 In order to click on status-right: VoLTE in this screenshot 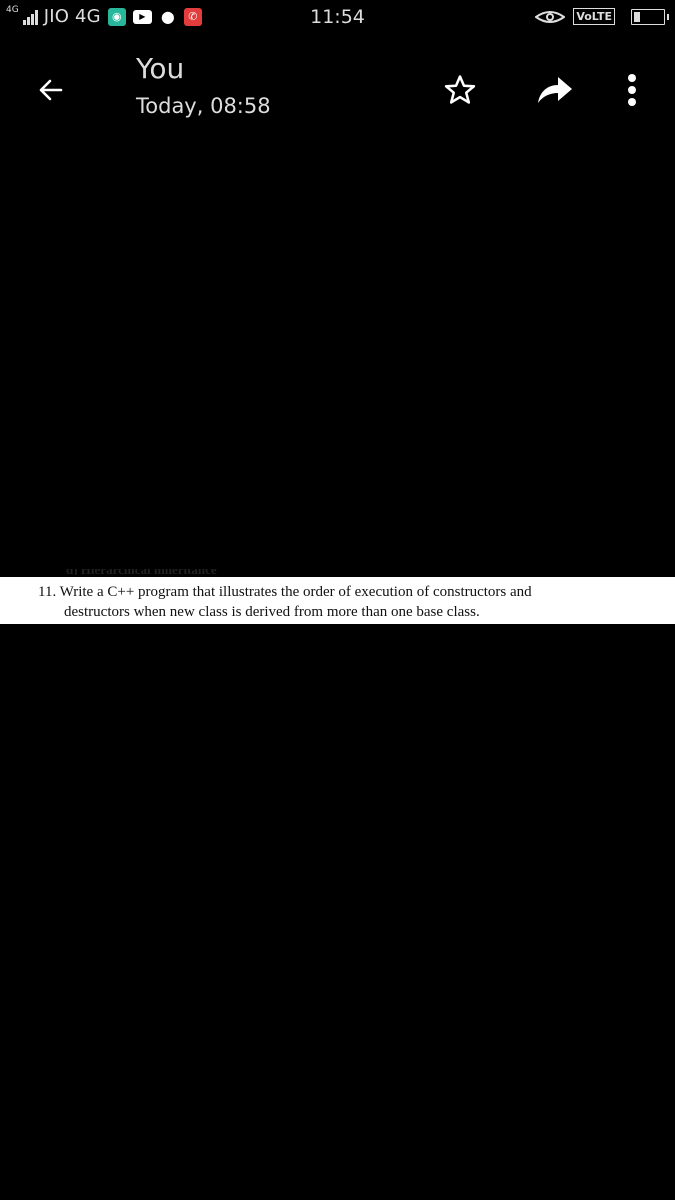, I will do `click(602, 16)`.